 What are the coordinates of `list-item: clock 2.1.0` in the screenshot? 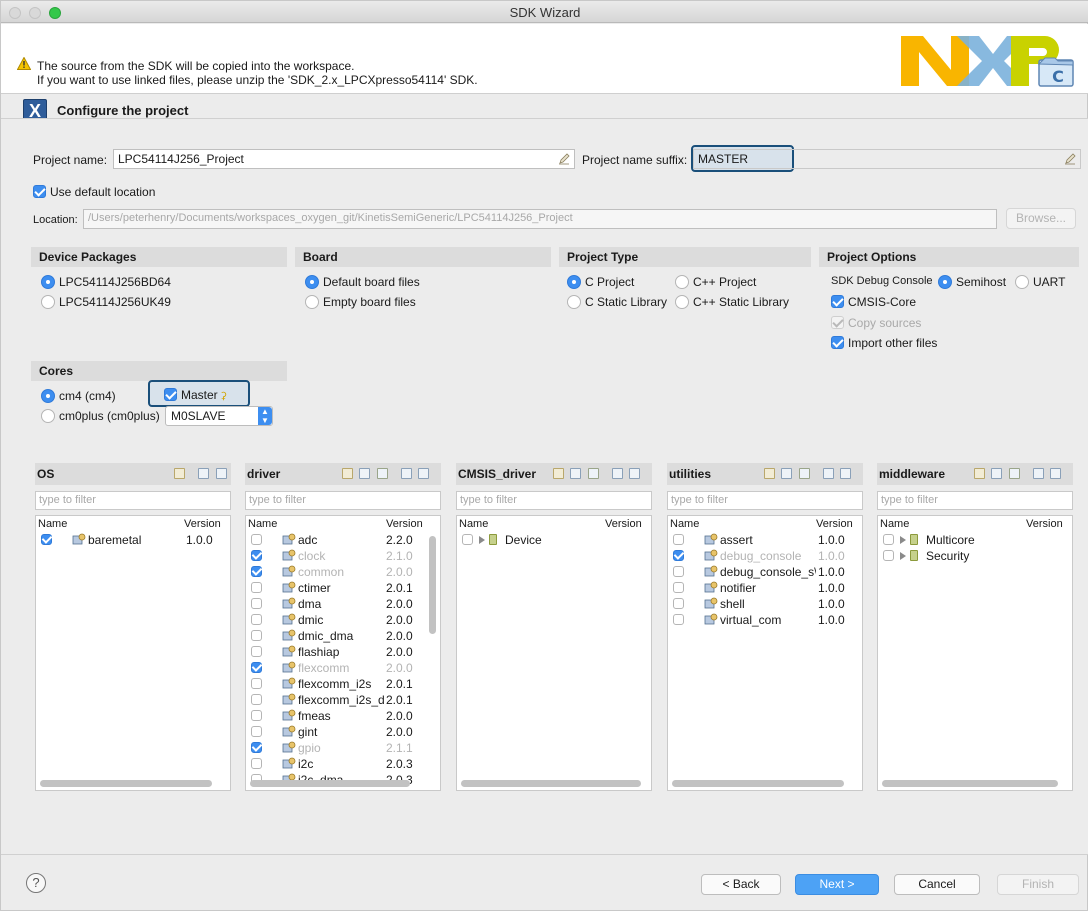 It's located at (343, 556).